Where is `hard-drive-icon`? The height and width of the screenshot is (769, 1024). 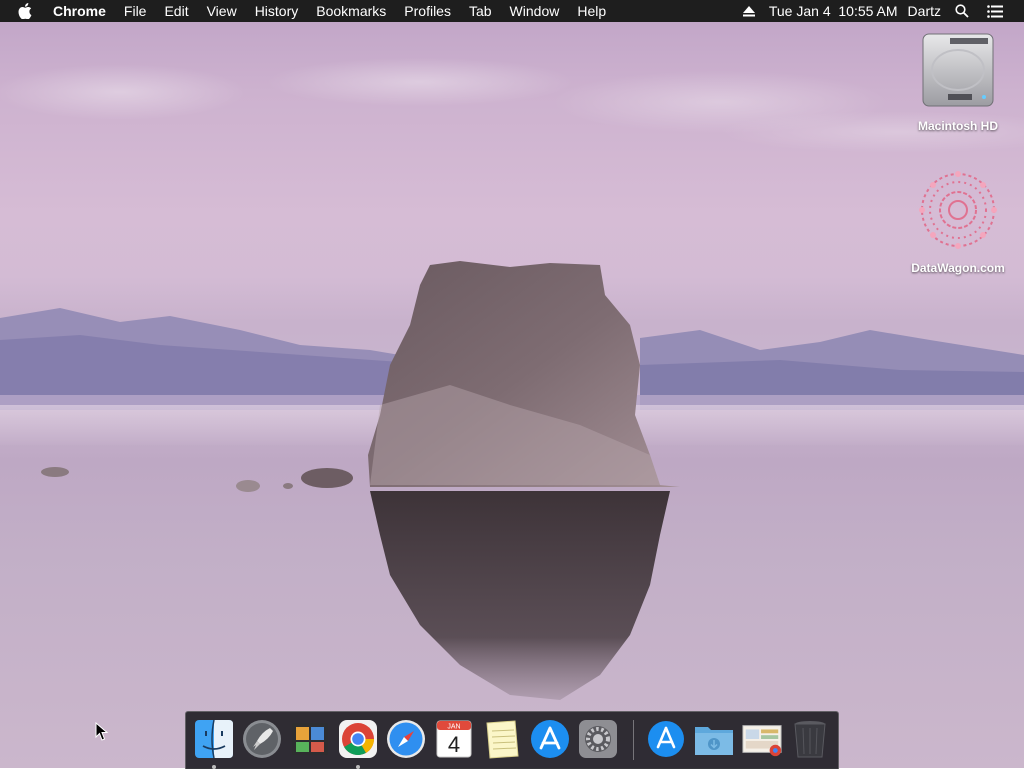 hard-drive-icon is located at coordinates (958, 70).